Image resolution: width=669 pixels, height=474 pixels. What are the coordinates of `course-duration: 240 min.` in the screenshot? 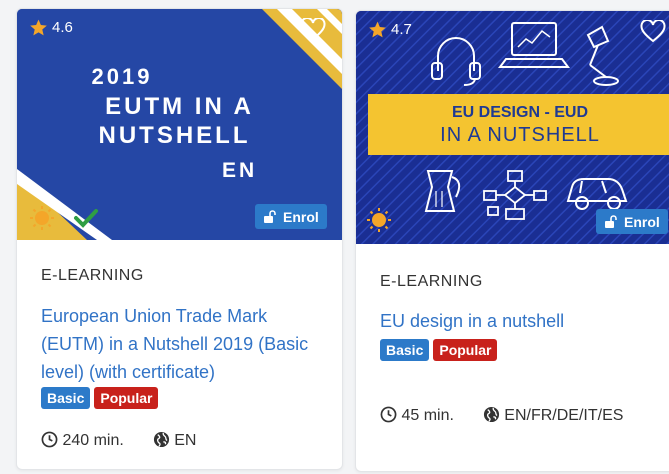 It's located at (93, 440).